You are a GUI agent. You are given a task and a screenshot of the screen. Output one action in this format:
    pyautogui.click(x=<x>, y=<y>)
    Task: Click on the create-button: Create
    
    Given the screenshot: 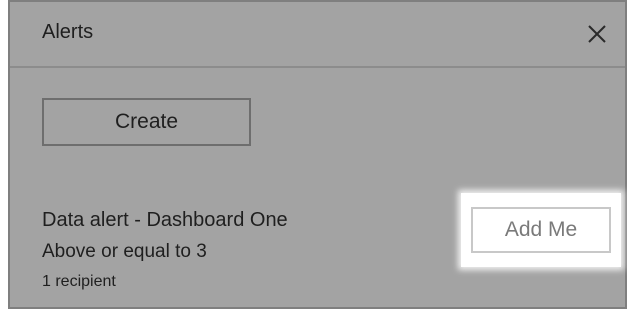 What is the action you would take?
    pyautogui.click(x=146, y=122)
    